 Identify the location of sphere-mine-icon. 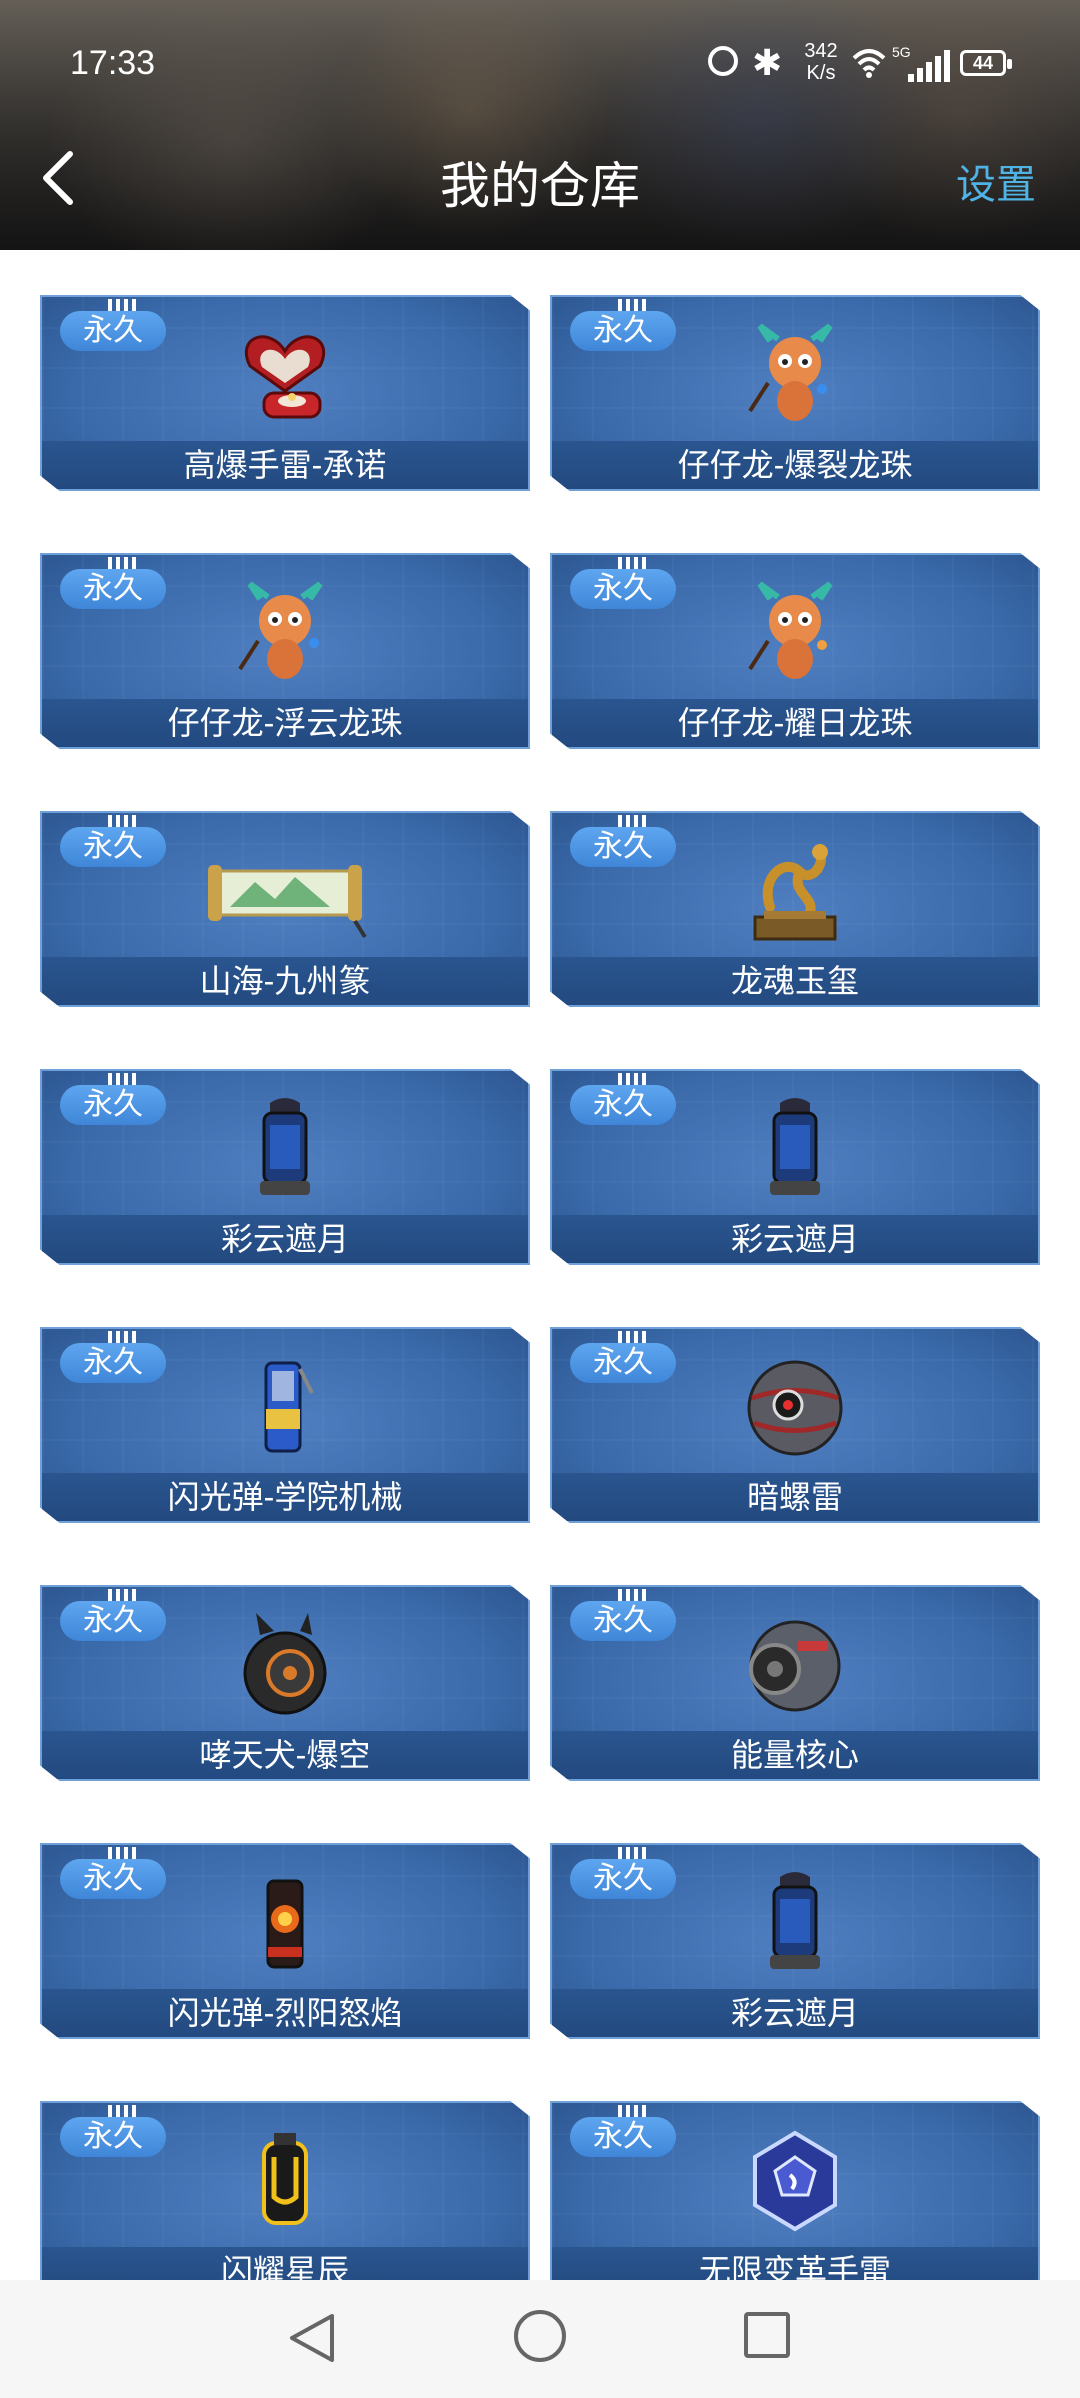
(795, 1408).